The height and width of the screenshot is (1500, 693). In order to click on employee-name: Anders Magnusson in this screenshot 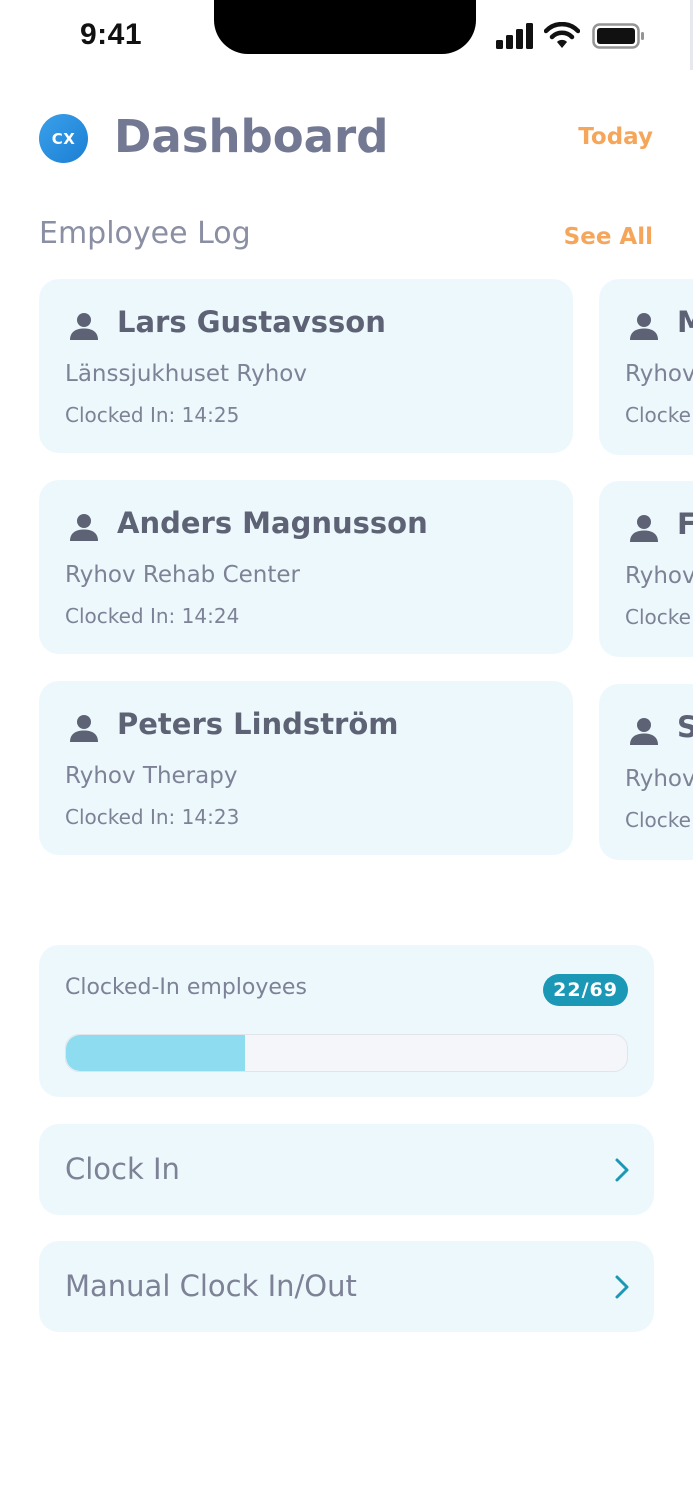, I will do `click(272, 523)`.